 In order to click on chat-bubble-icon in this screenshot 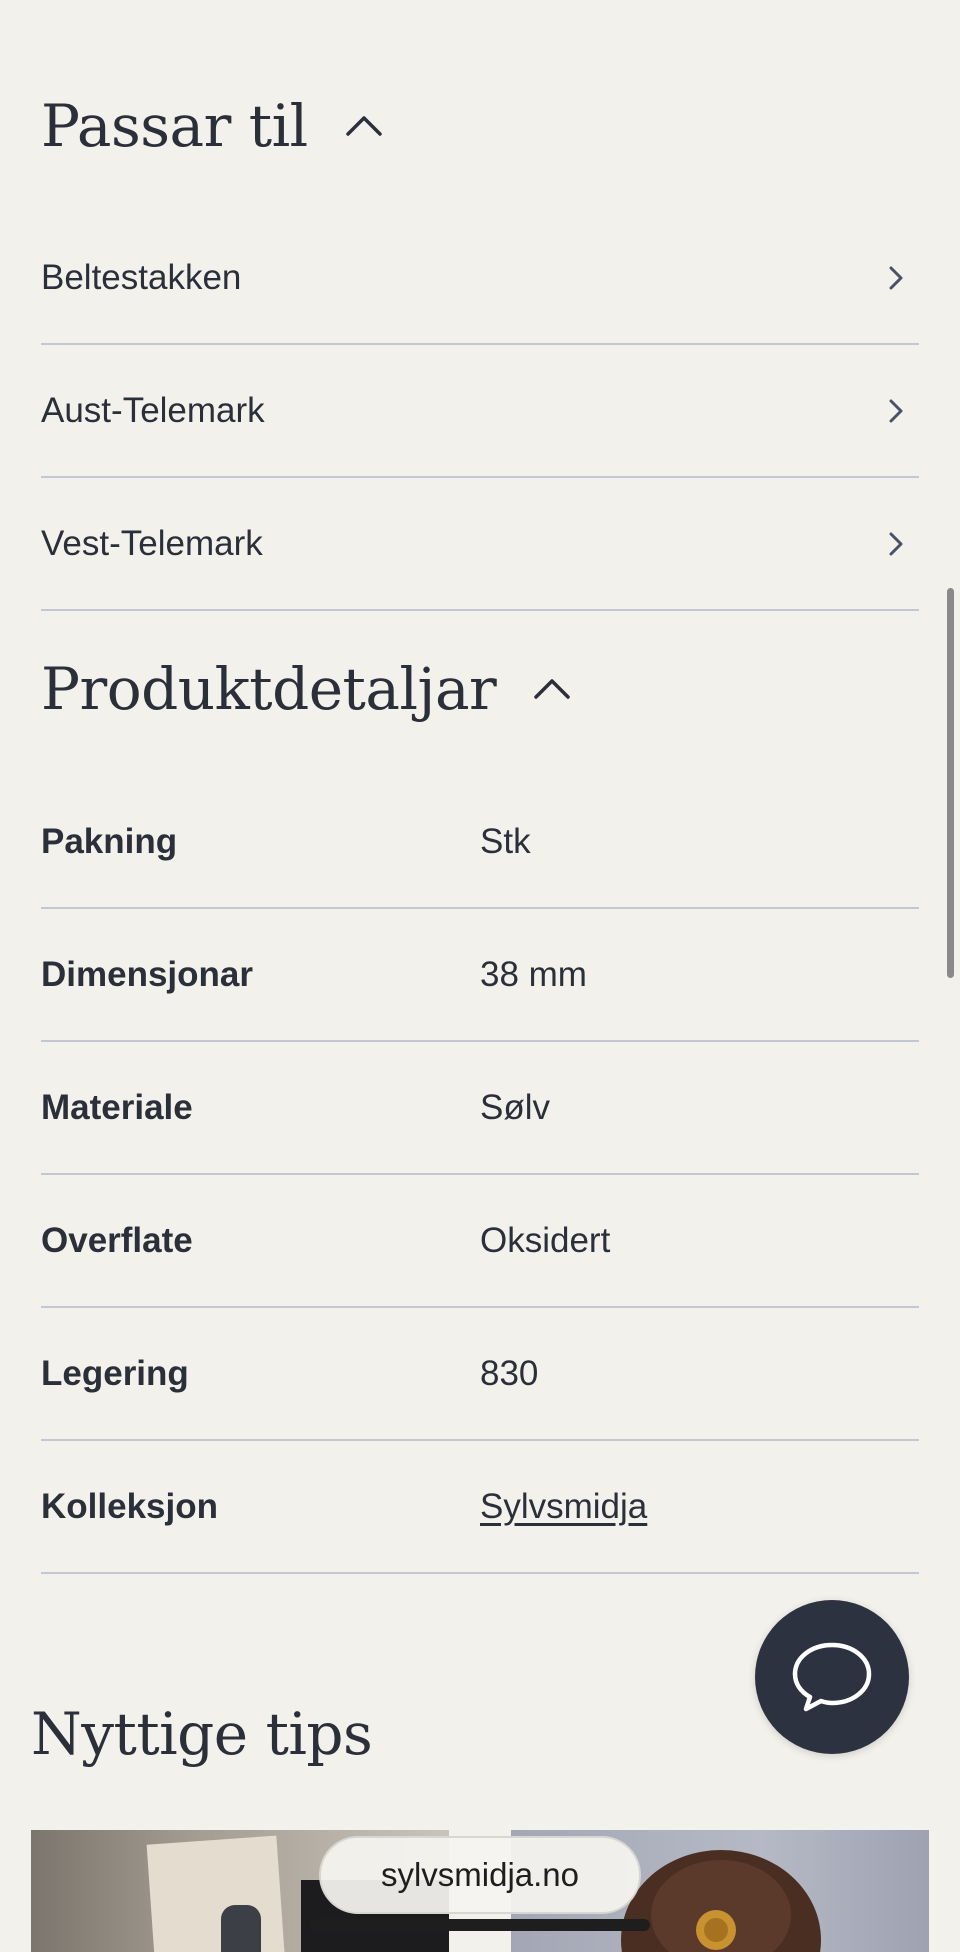, I will do `click(832, 1677)`.